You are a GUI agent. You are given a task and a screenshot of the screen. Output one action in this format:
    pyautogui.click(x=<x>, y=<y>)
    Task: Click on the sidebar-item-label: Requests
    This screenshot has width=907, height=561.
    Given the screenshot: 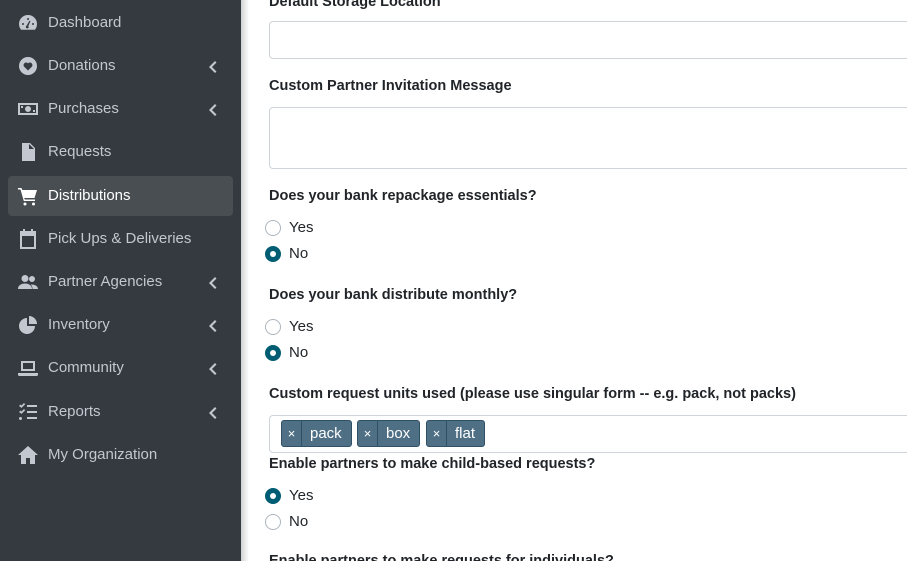 What is the action you would take?
    pyautogui.click(x=80, y=151)
    